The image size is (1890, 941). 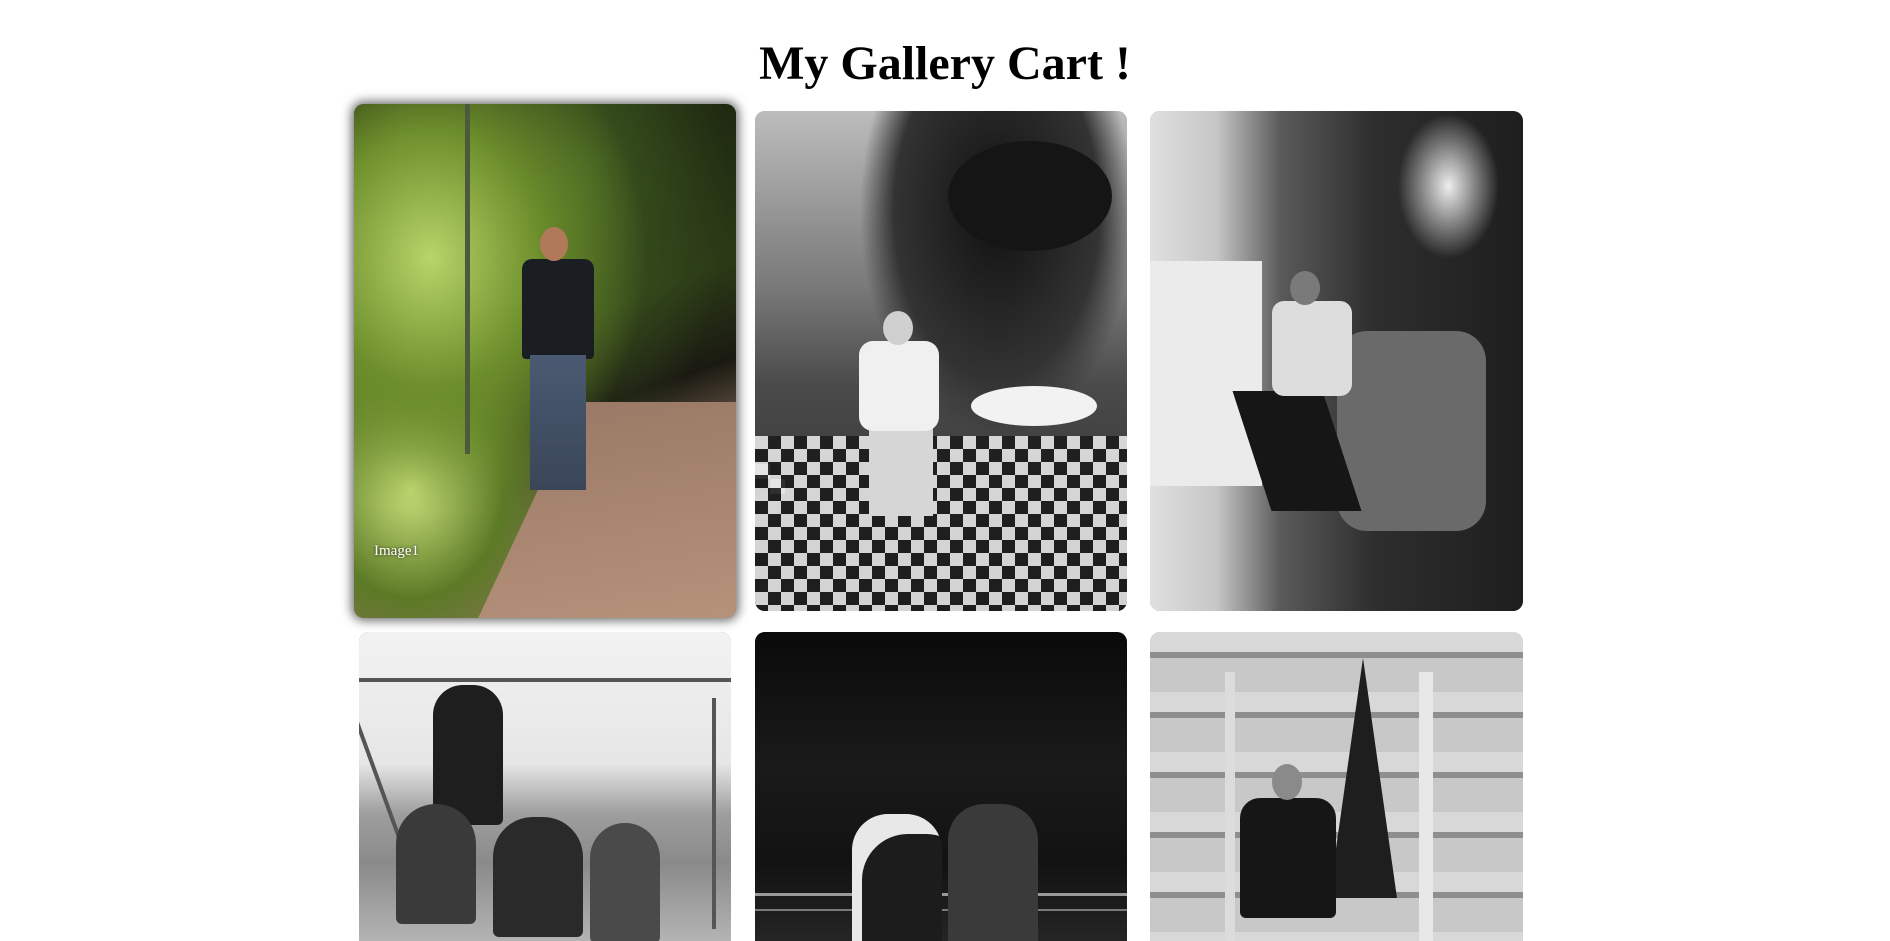 What do you see at coordinates (396, 551) in the screenshot?
I see `image-caption: Image1` at bounding box center [396, 551].